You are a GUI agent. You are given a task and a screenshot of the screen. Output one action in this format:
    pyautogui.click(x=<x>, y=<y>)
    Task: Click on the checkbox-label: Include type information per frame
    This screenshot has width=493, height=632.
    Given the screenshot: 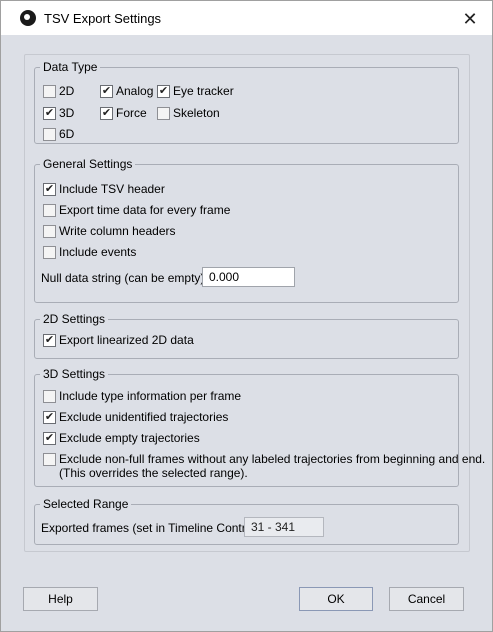 What is the action you would take?
    pyautogui.click(x=150, y=396)
    